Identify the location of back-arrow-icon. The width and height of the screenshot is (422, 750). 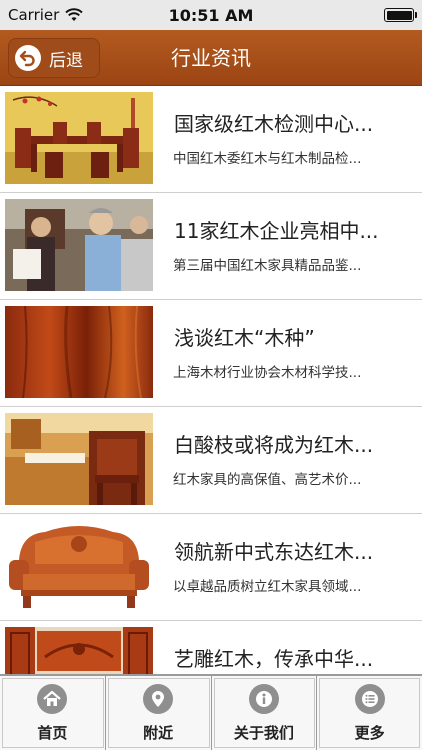
(28, 58).